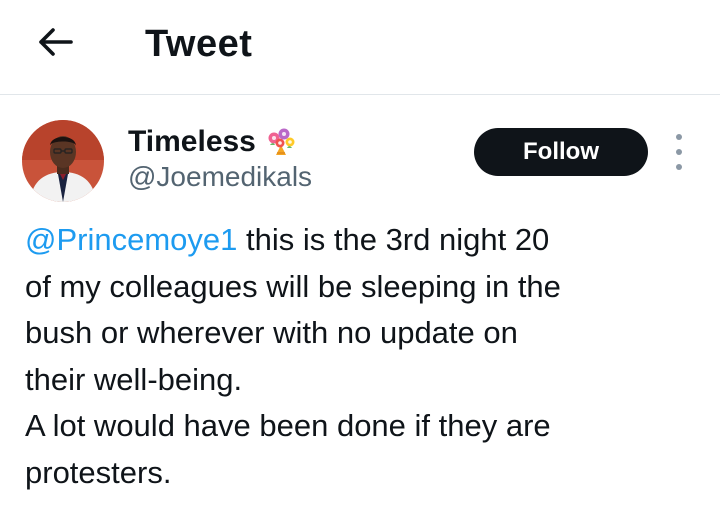  I want to click on avatar, so click(63, 161).